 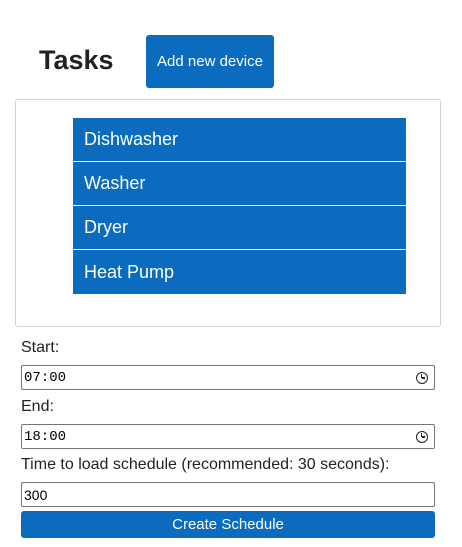 I want to click on device-item-dryer: Dryer, so click(x=239, y=228).